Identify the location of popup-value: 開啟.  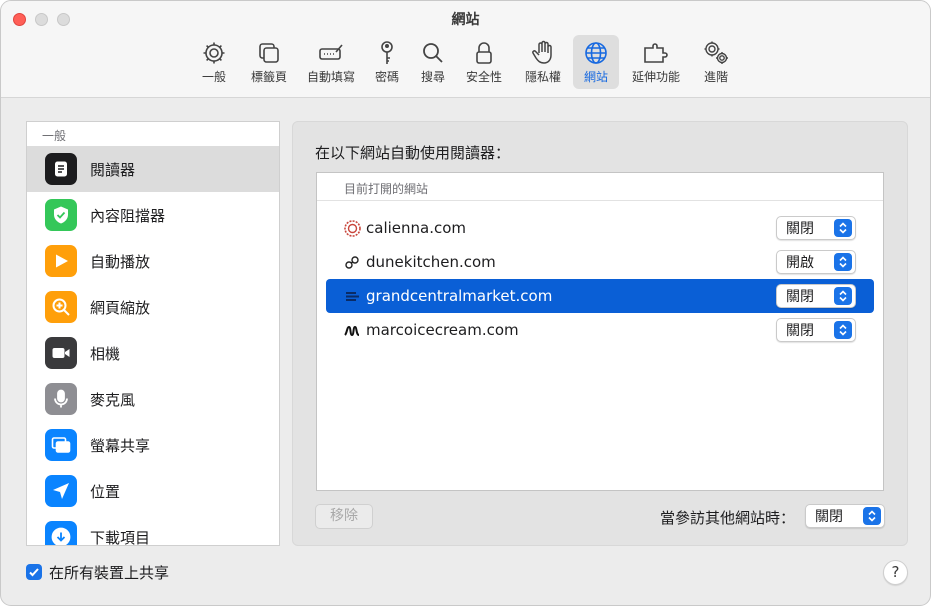
(800, 263).